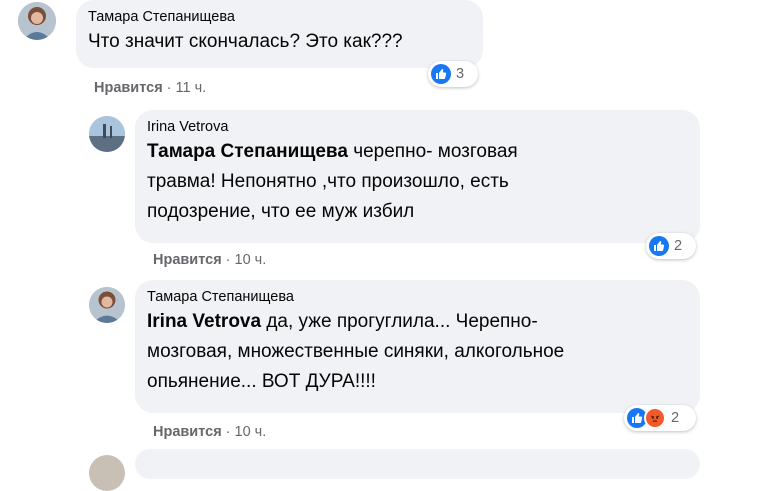  What do you see at coordinates (417, 464) in the screenshot?
I see `next-comment-bubble` at bounding box center [417, 464].